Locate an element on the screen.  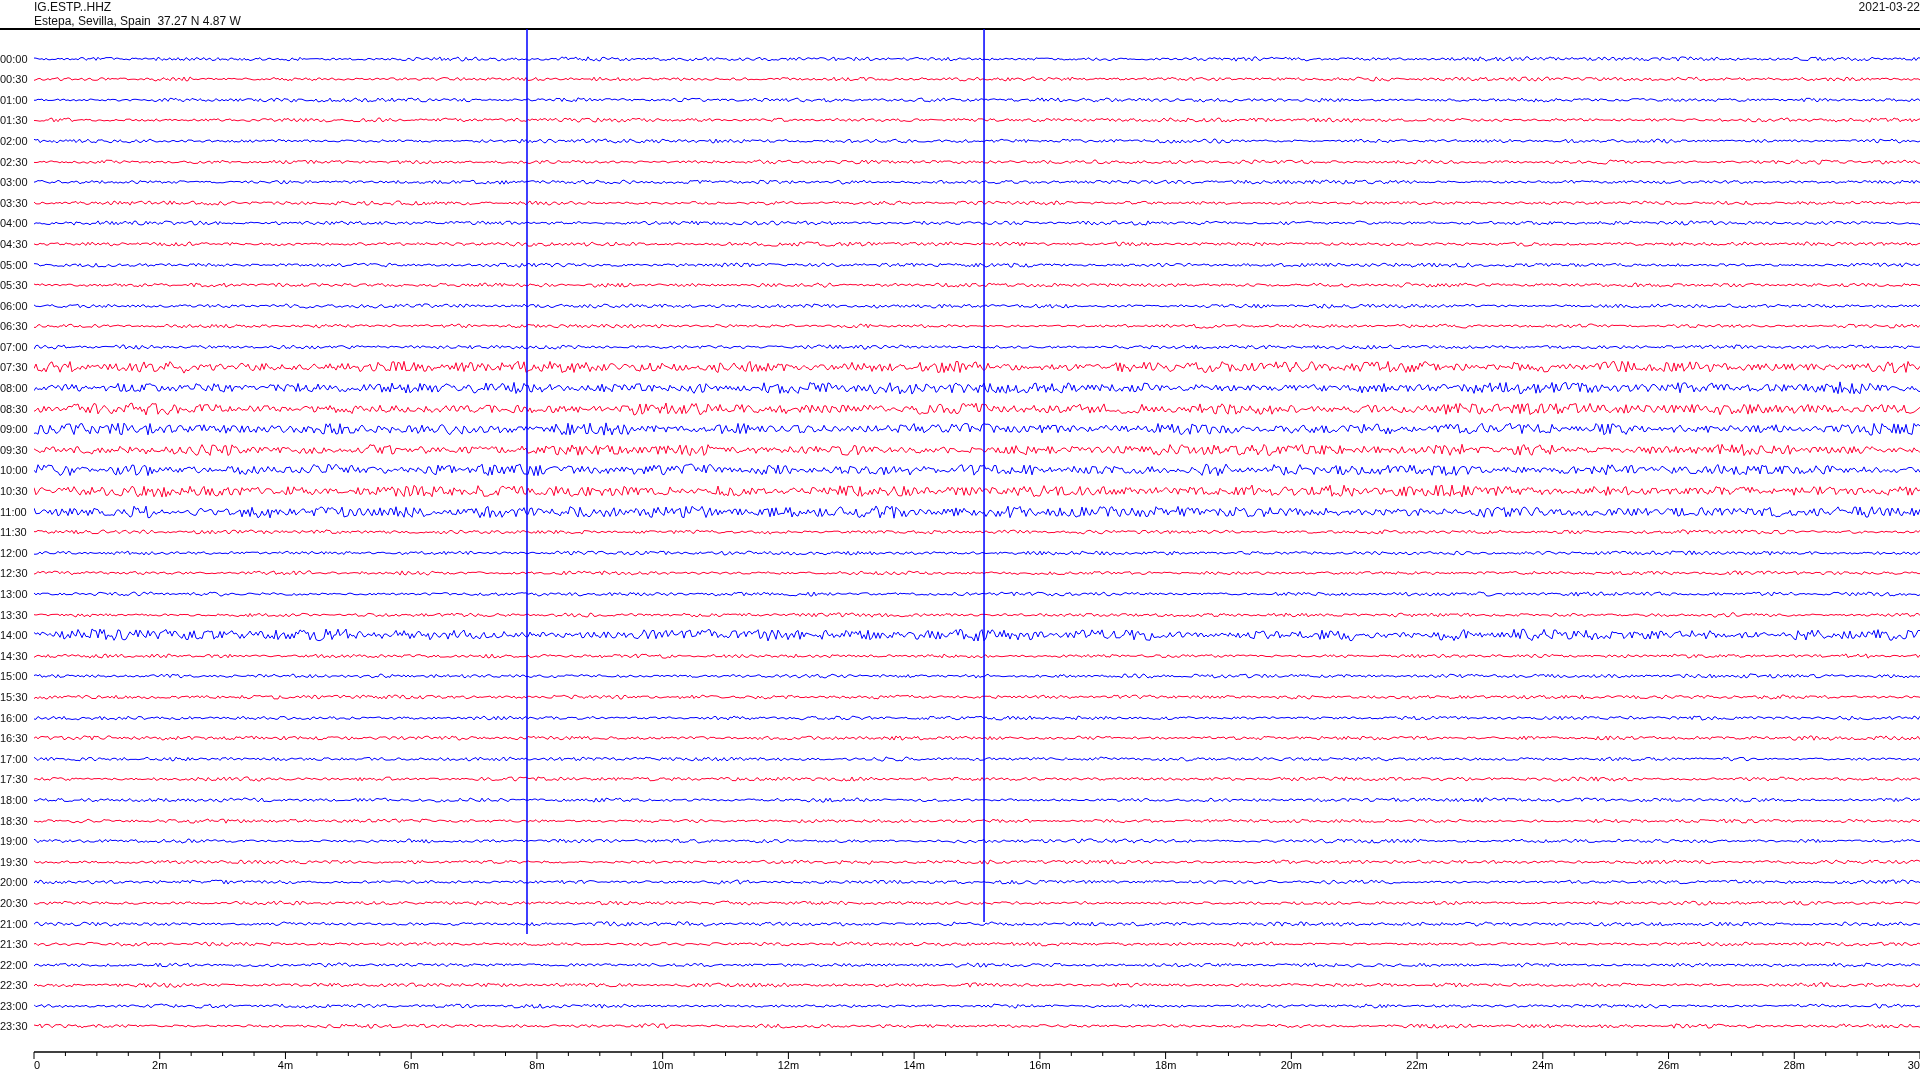
axis-tick-label: 6m is located at coordinates (411, 1064).